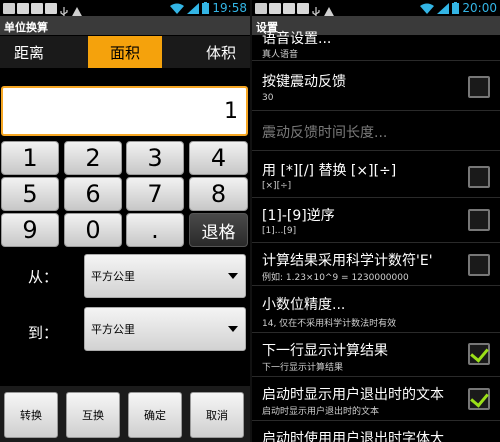 The width and height of the screenshot is (500, 442). What do you see at coordinates (155, 415) in the screenshot?
I see `ok-button: 确定` at bounding box center [155, 415].